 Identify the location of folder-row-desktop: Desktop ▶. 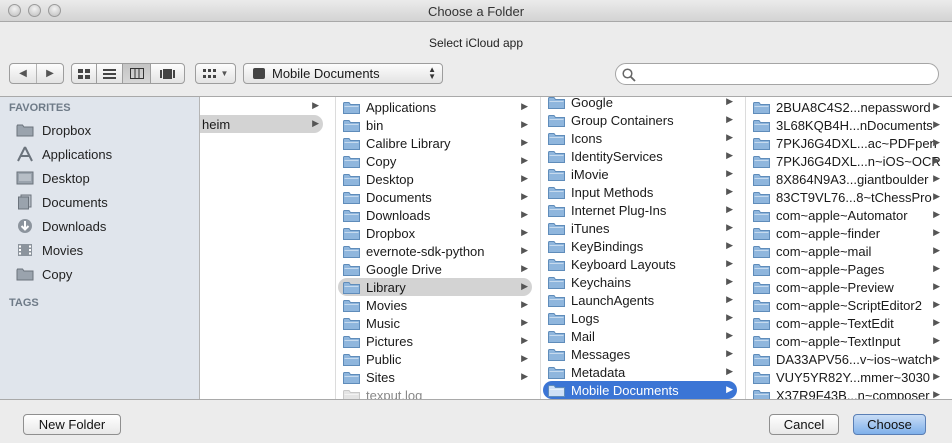
(435, 179).